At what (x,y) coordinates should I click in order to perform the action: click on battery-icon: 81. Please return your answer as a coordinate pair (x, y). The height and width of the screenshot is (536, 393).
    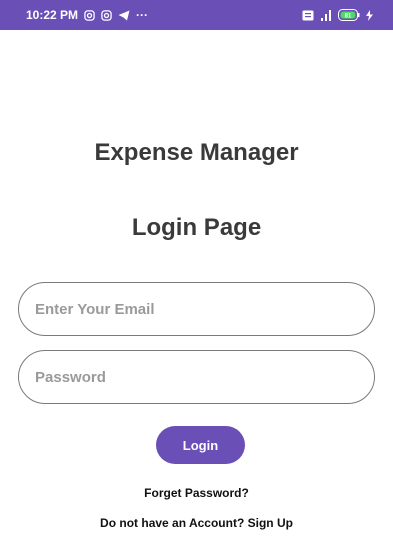
    Looking at the image, I should click on (349, 15).